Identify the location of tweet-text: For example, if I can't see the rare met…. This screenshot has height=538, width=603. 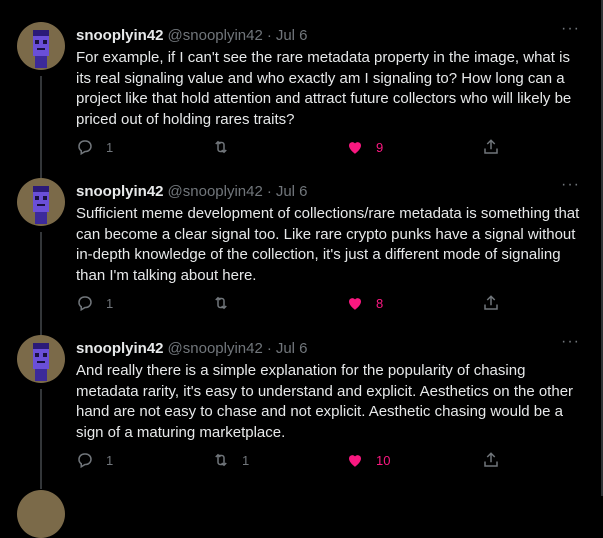
(324, 88).